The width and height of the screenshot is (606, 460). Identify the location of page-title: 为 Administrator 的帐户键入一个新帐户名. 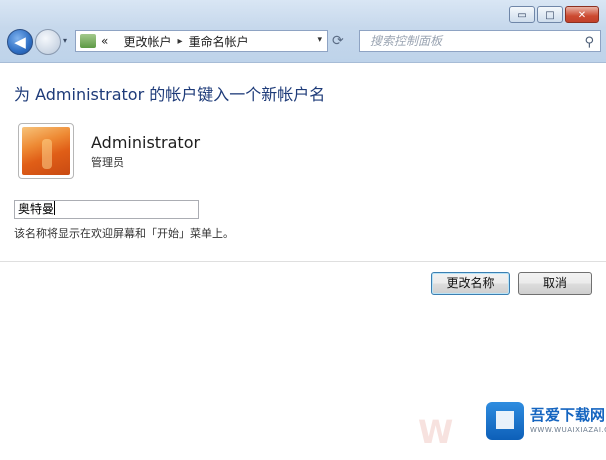
(170, 94).